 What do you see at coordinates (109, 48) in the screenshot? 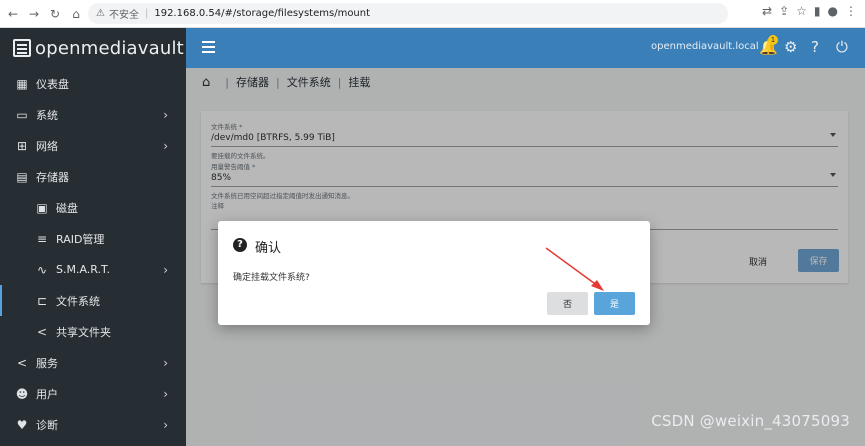
I see `brand-name: openmediavault` at bounding box center [109, 48].